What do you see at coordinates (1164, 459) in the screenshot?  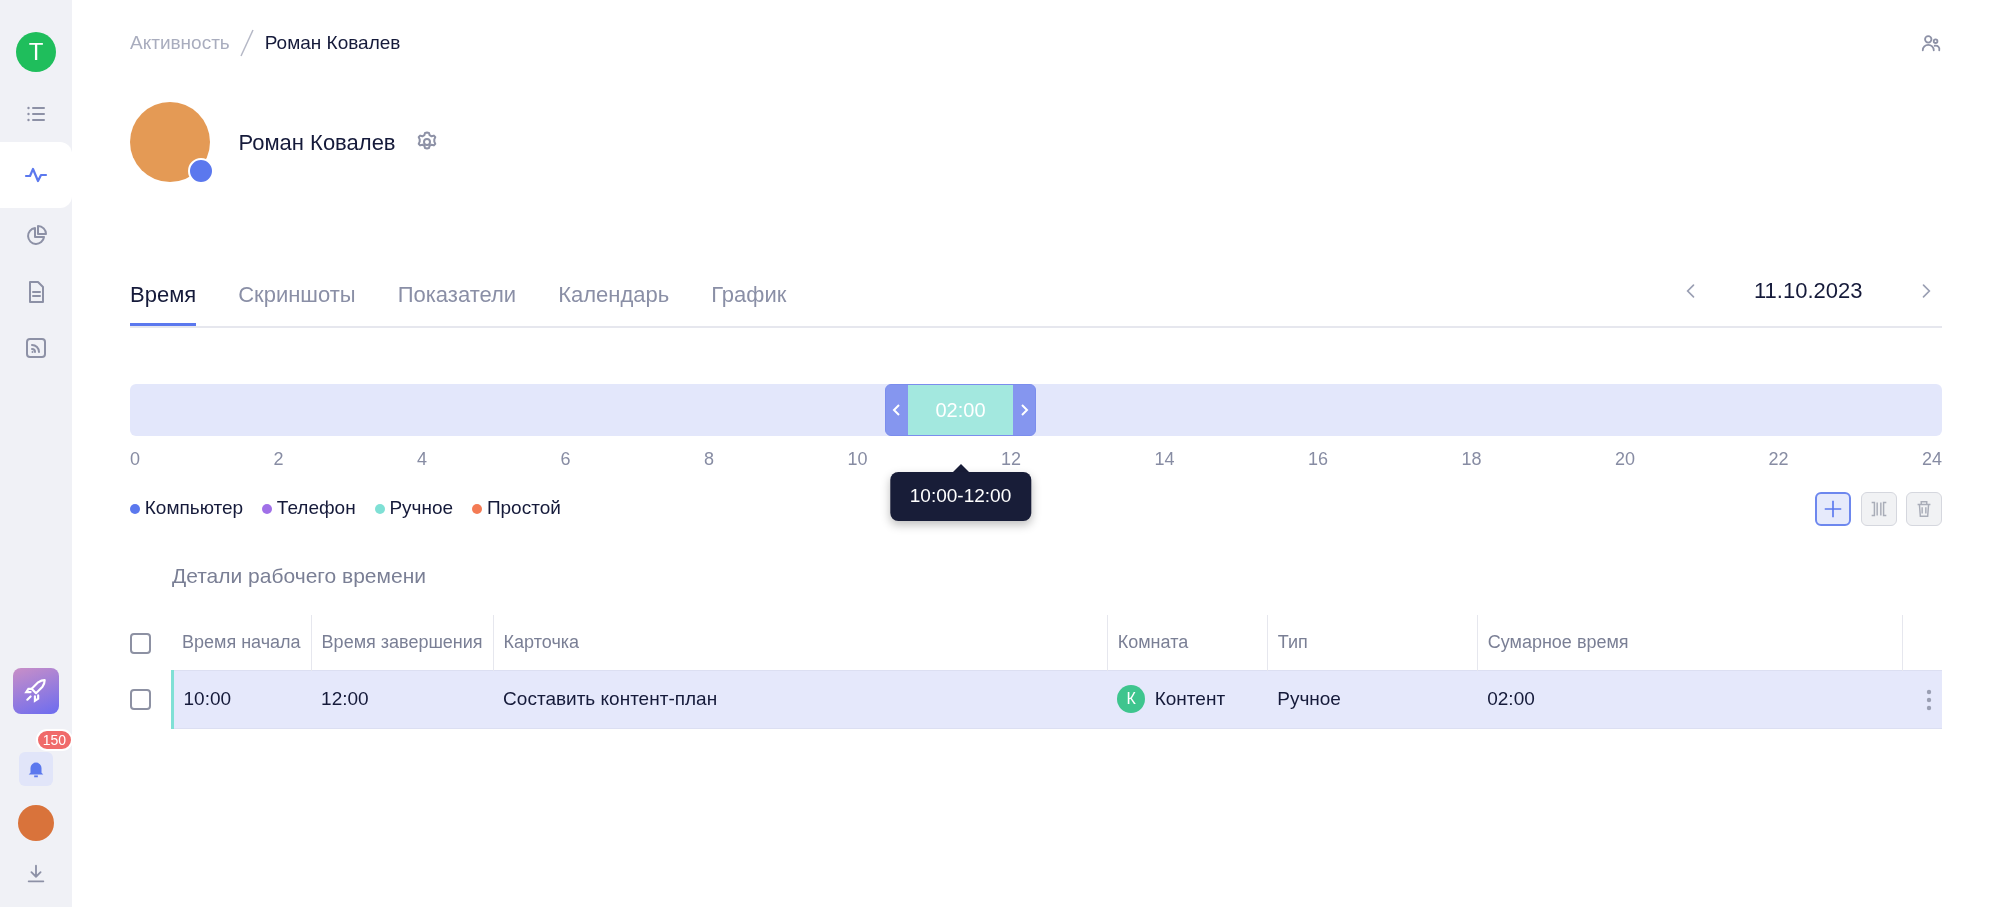 I see `axis-tick-label: 14` at bounding box center [1164, 459].